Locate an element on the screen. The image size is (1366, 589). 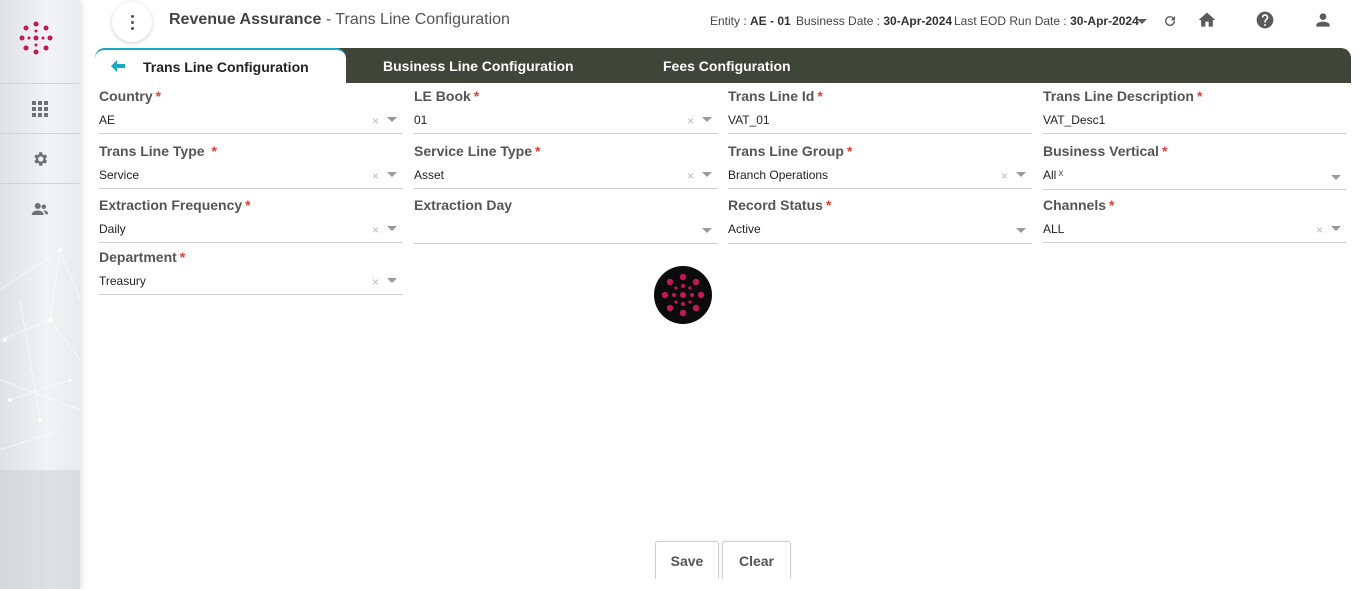
trans-line-group-label: Trans Line Group * is located at coordinates (790, 151).